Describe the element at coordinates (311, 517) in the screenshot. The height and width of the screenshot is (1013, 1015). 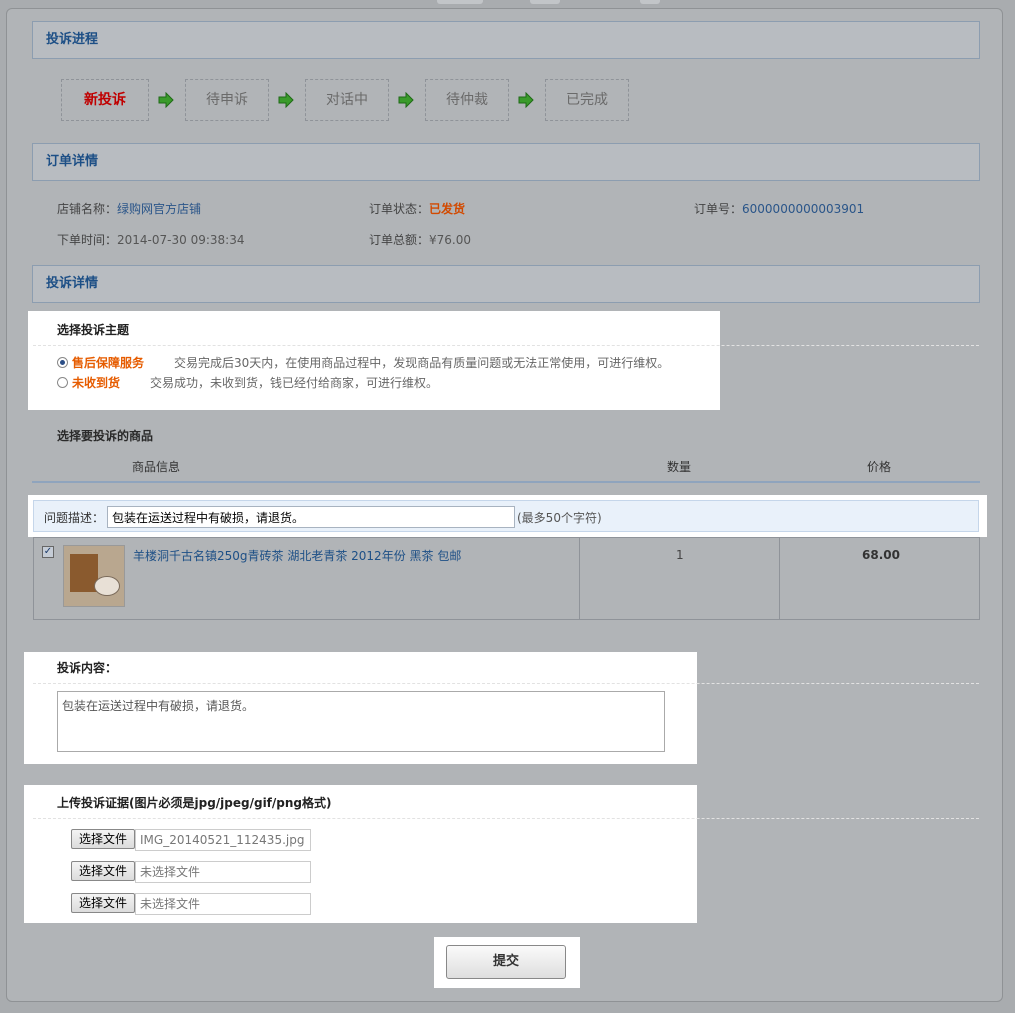
I see `problem-desc-input` at that location.